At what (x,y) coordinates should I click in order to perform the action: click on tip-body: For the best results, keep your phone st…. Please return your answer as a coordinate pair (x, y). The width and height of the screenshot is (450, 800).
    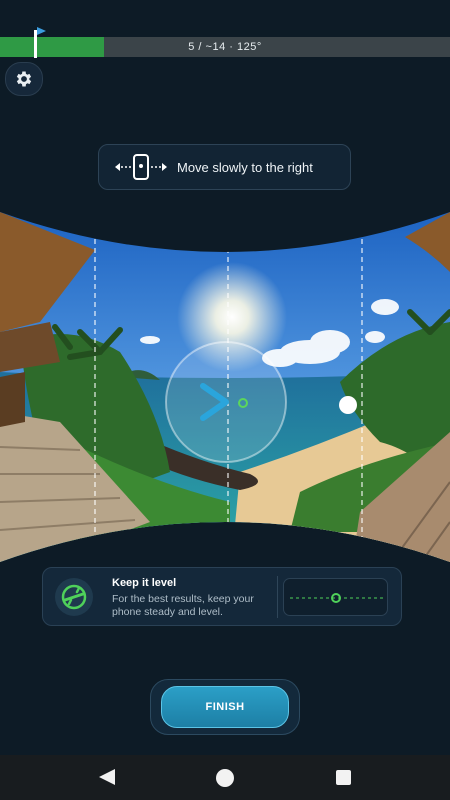
    Looking at the image, I should click on (183, 605).